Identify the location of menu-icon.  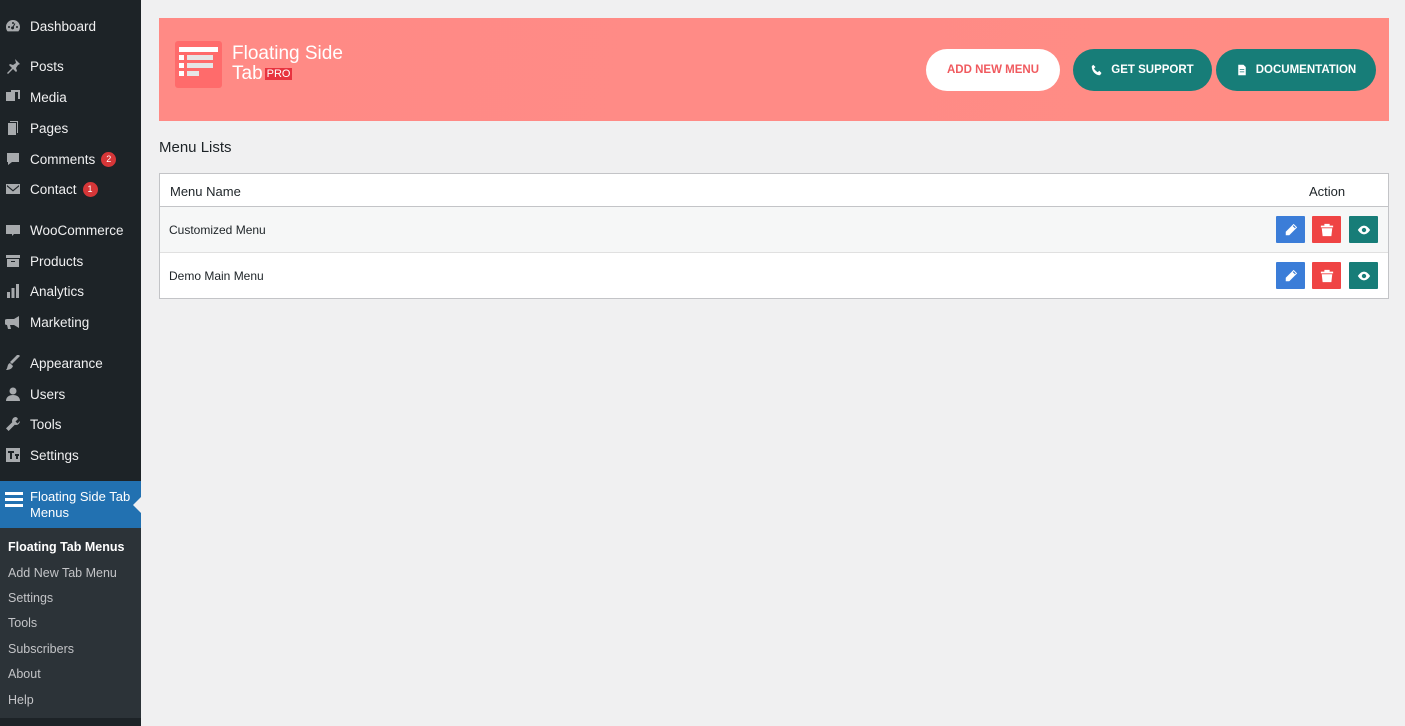
(14, 499).